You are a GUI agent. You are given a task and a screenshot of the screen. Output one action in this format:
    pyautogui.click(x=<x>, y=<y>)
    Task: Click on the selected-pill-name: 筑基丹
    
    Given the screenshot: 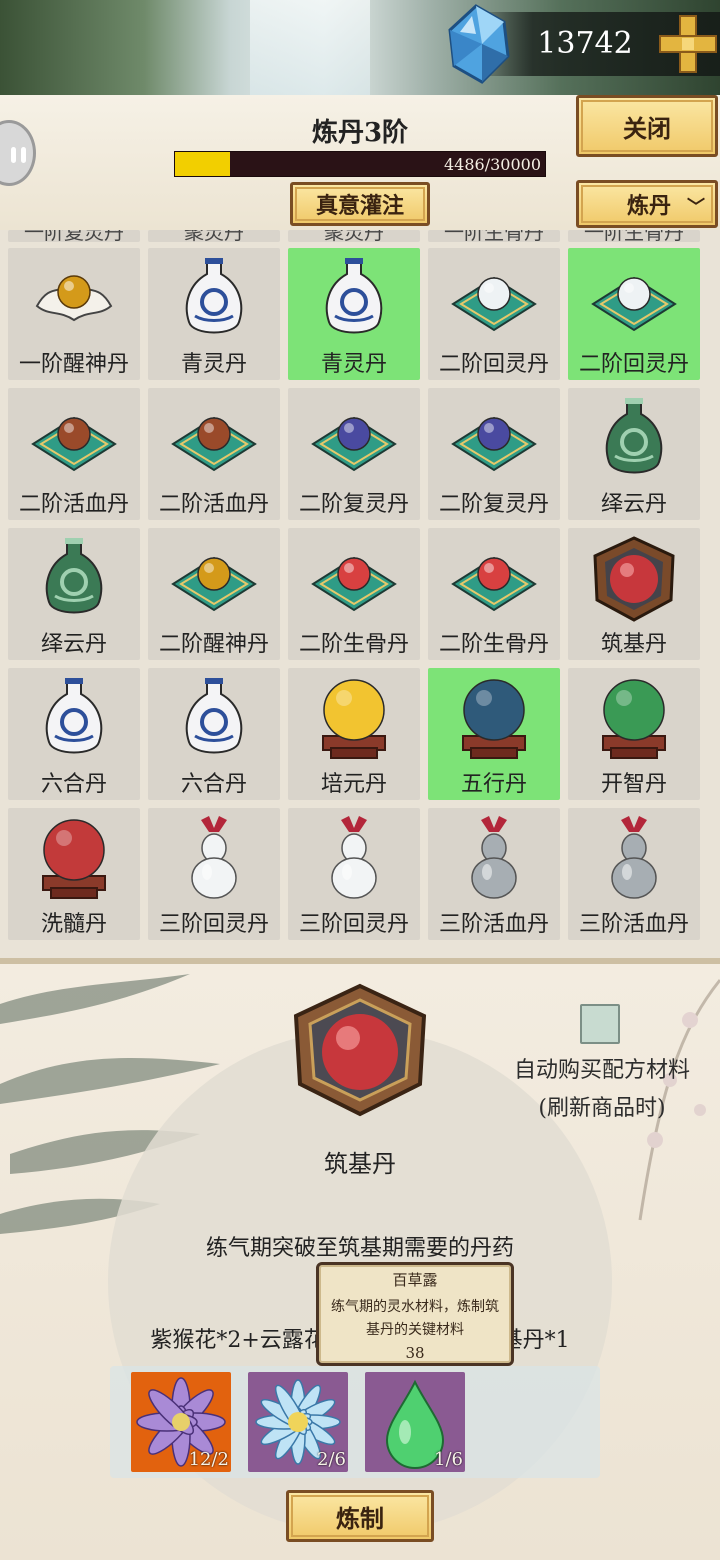 What is the action you would take?
    pyautogui.click(x=360, y=1164)
    